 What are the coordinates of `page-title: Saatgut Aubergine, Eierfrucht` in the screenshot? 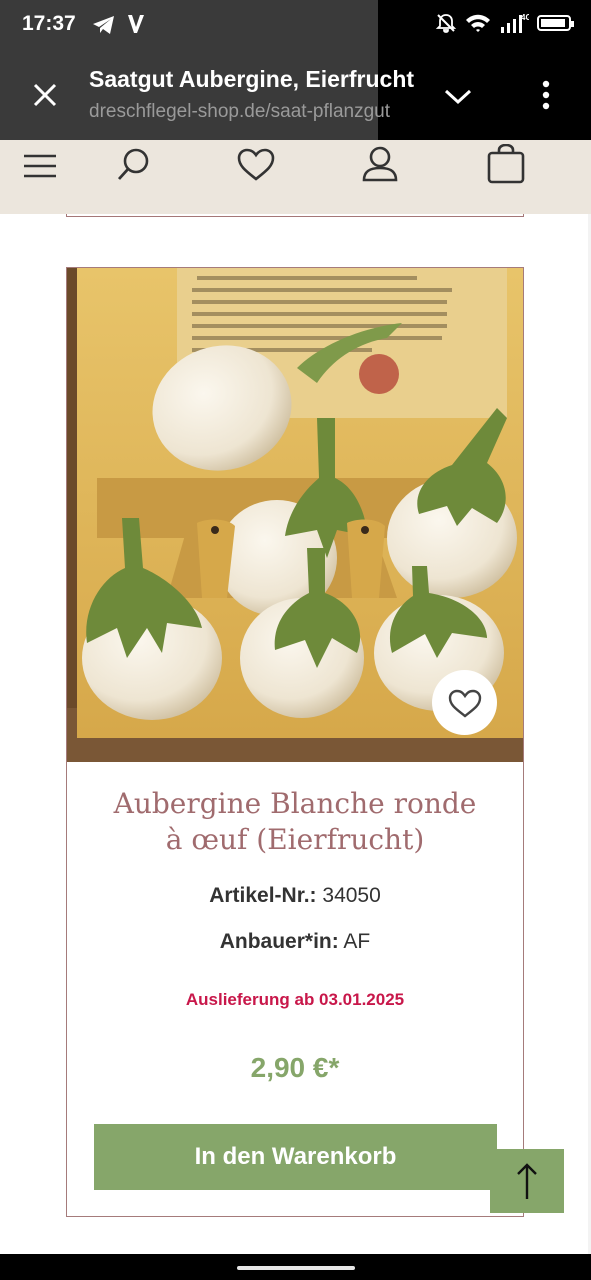 It's located at (251, 79).